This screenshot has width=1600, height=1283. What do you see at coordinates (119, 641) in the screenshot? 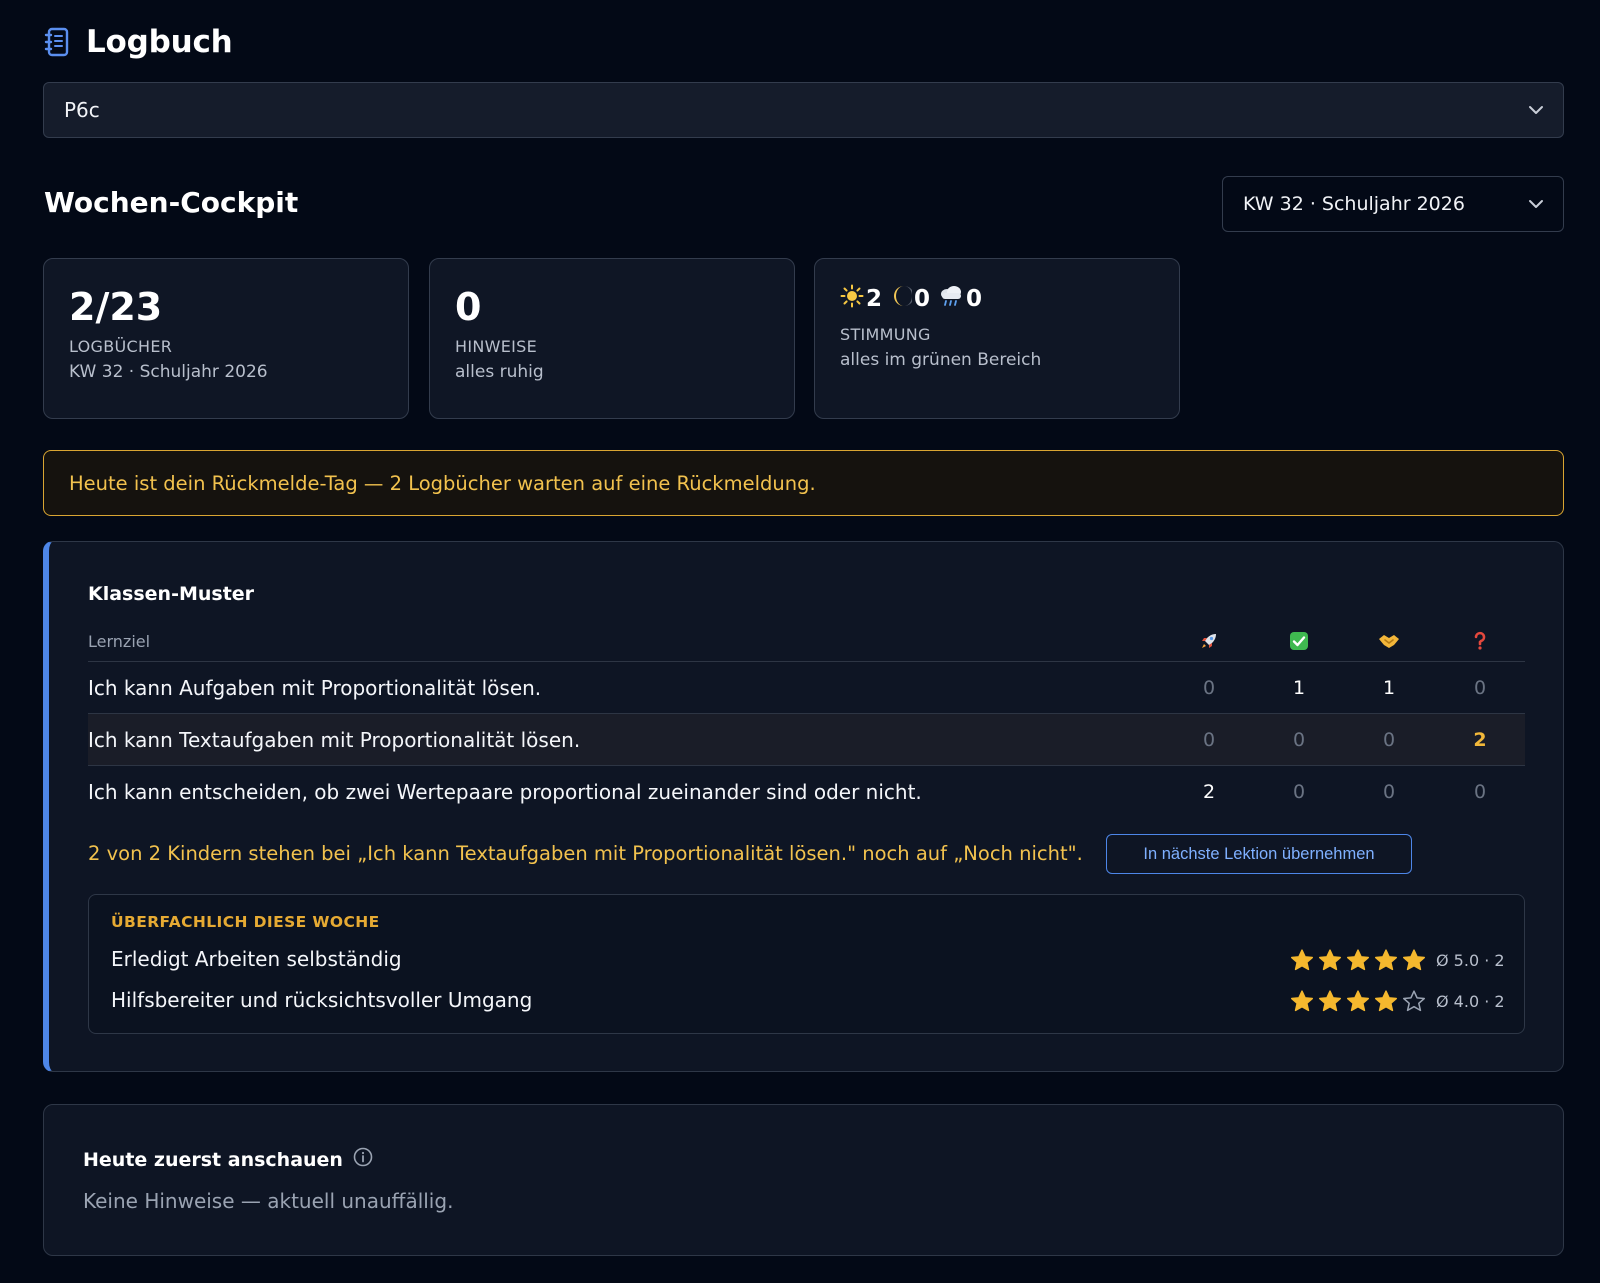
I see `column-header-lernziel: Lernziel` at bounding box center [119, 641].